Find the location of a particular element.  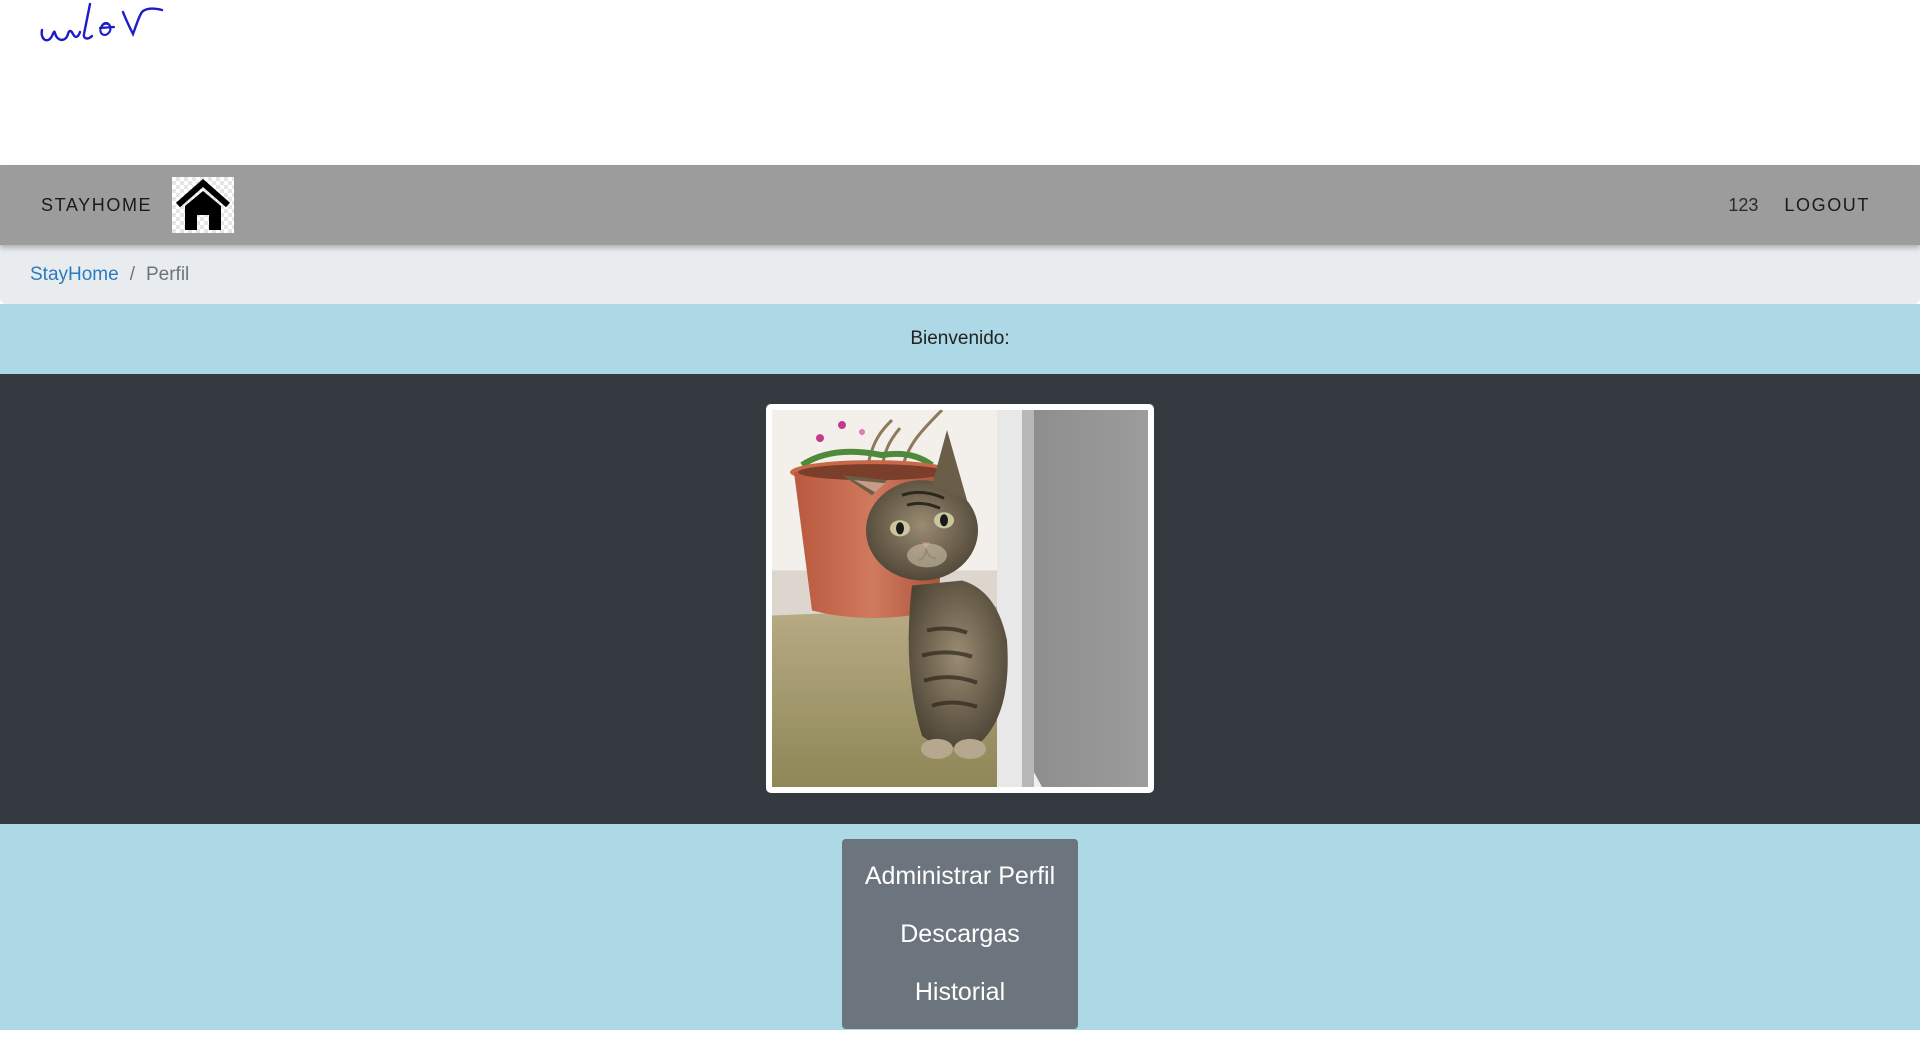

breadcrumb-home-link: StayHome is located at coordinates (74, 275).